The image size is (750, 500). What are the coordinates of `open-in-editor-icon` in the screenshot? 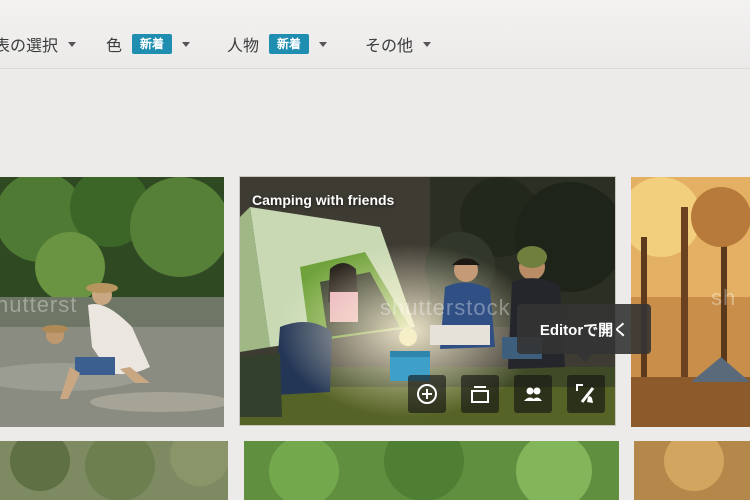 It's located at (585, 393).